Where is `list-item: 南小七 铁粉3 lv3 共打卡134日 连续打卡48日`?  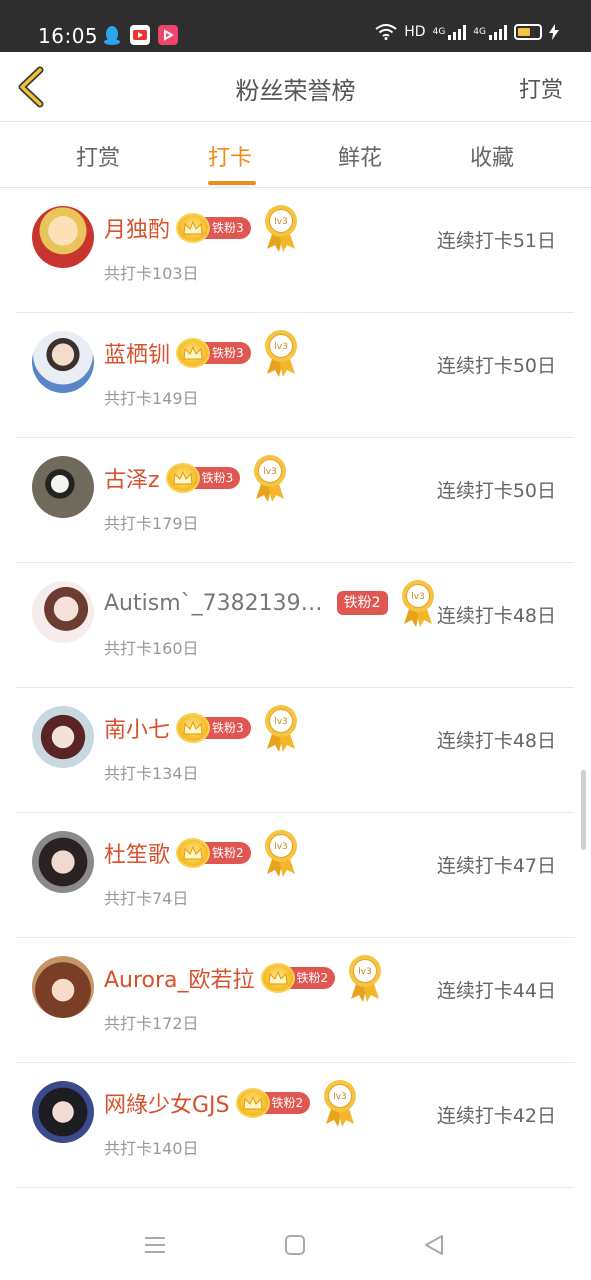
list-item: 南小七 铁粉3 lv3 共打卡134日 连续打卡48日 is located at coordinates (295, 750).